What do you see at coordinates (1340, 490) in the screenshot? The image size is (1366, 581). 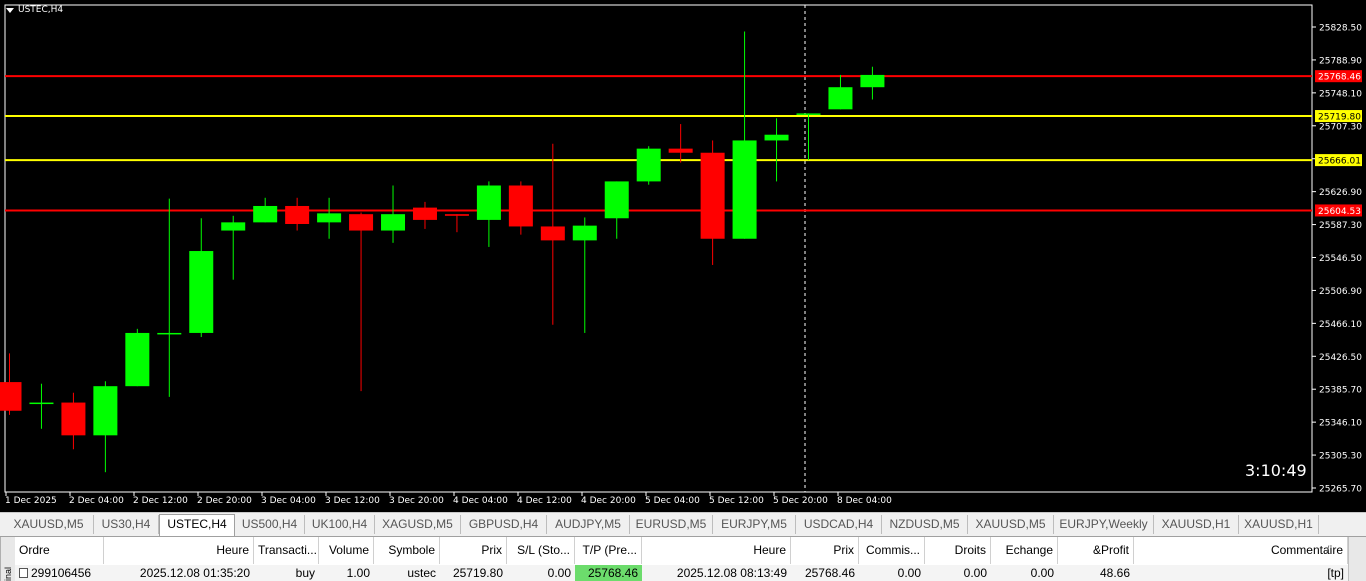 I see `price-tick-label: 25265.70` at bounding box center [1340, 490].